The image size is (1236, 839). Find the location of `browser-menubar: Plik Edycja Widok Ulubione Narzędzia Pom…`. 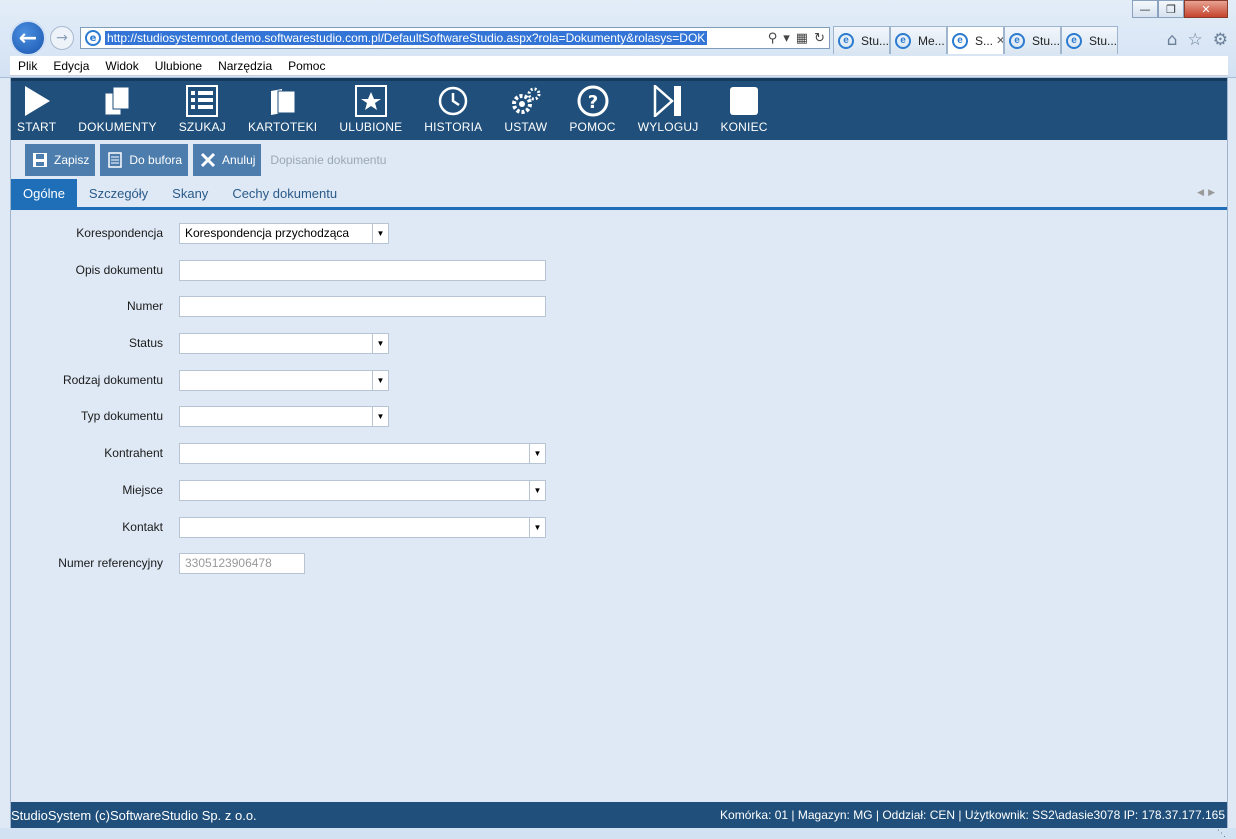

browser-menubar: Plik Edycja Widok Ulubione Narzędzia Pom… is located at coordinates (619, 66).